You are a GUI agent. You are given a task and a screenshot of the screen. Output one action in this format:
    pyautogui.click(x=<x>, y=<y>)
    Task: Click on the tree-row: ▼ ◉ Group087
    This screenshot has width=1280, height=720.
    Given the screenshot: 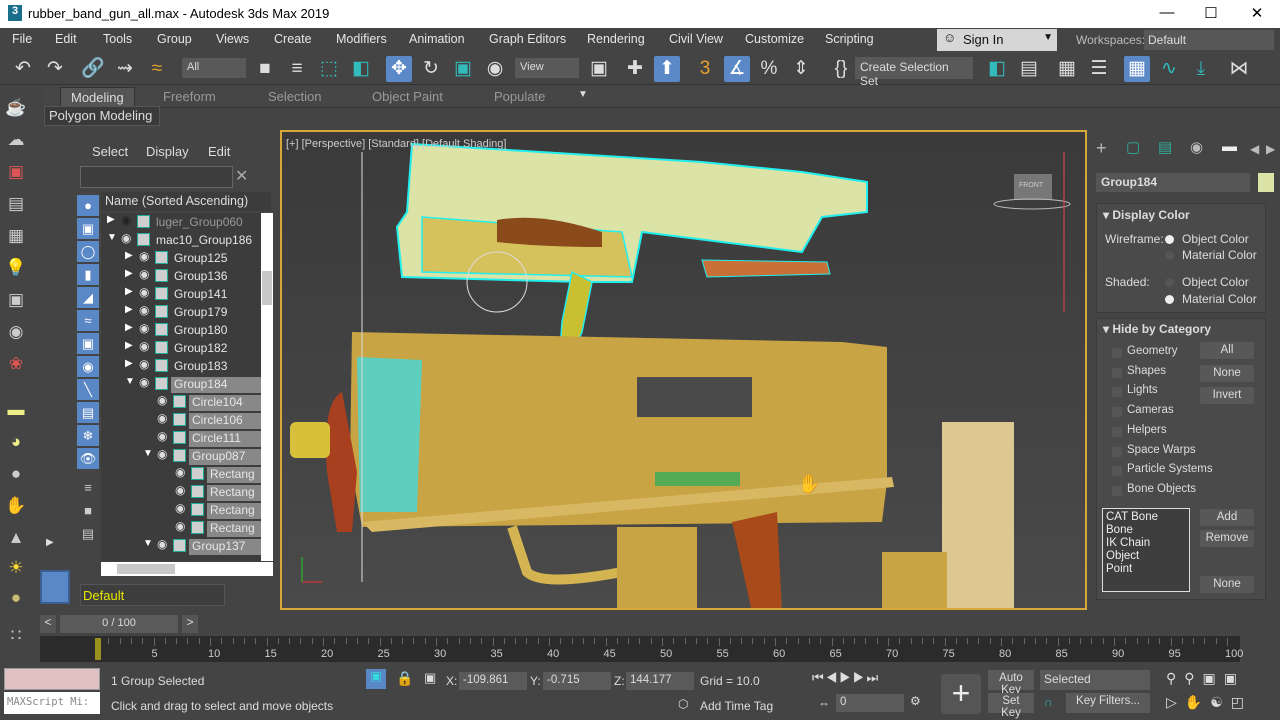 What is the action you would take?
    pyautogui.click(x=181, y=456)
    